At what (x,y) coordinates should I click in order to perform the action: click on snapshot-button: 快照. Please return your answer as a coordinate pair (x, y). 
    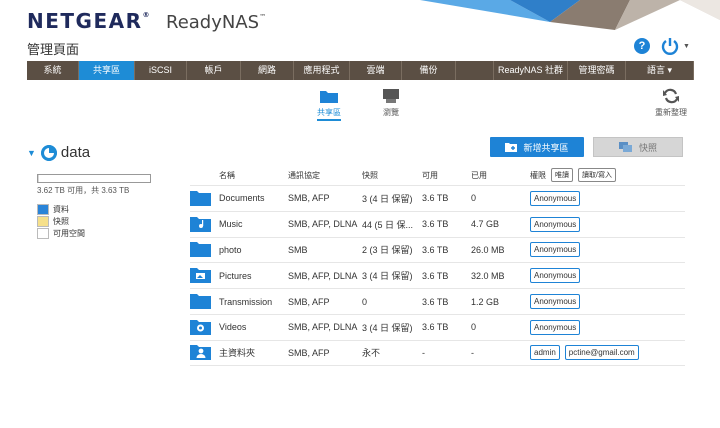
    Looking at the image, I should click on (638, 147).